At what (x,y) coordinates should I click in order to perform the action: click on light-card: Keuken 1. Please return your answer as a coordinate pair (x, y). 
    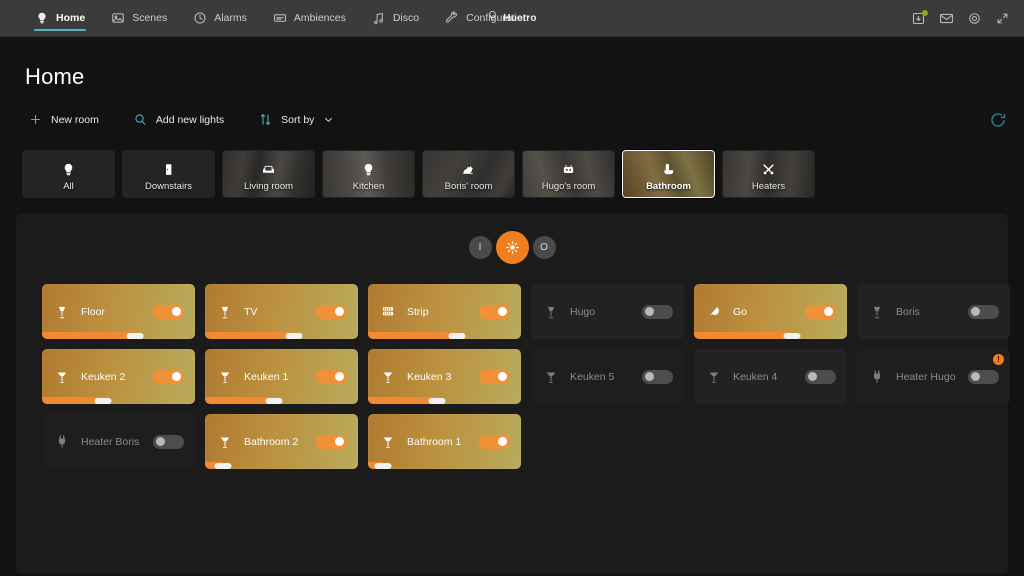
    Looking at the image, I should click on (281, 376).